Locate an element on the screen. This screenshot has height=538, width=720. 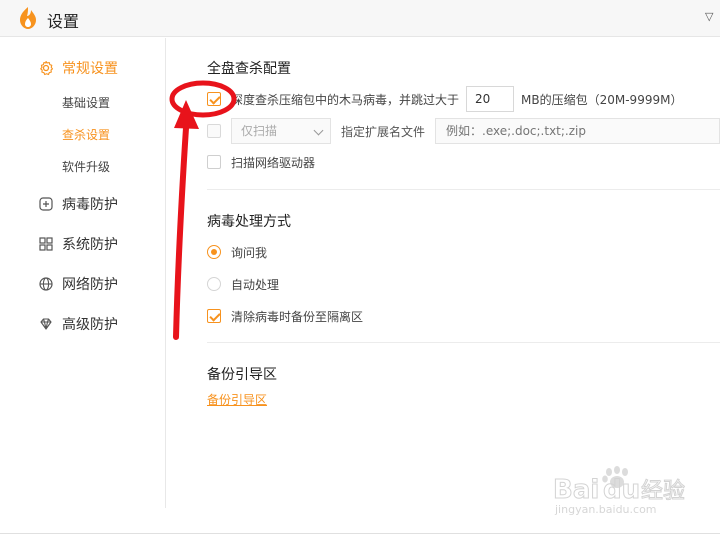
flame-logo-icon is located at coordinates (28, 18).